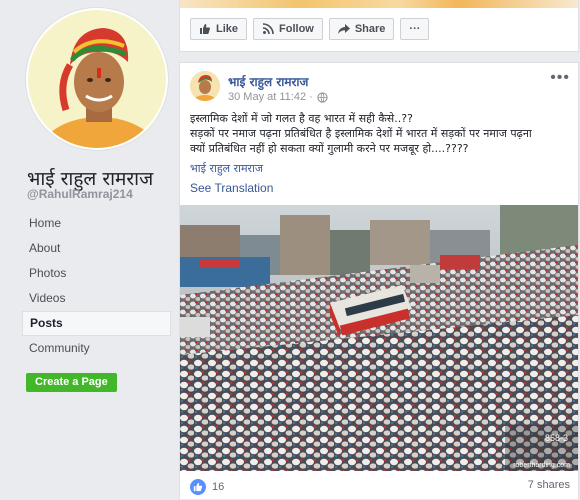 Image resolution: width=580 pixels, height=500 pixels. What do you see at coordinates (227, 29) in the screenshot?
I see `like-page-label: Like` at bounding box center [227, 29].